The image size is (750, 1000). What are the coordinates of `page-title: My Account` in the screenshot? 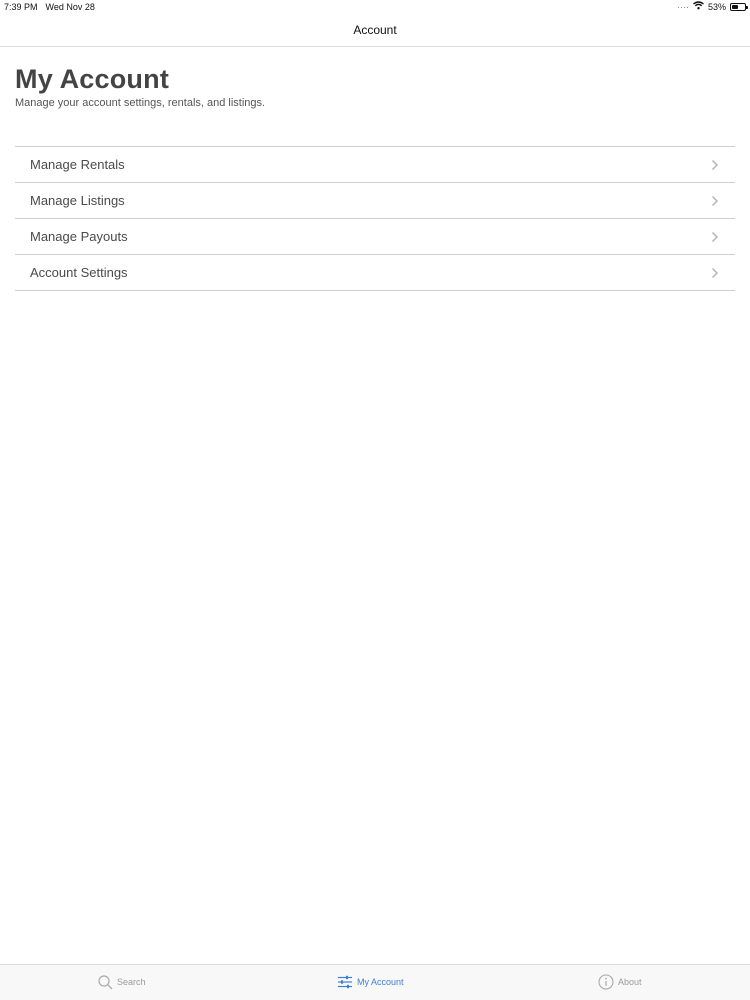 It's located at (92, 79).